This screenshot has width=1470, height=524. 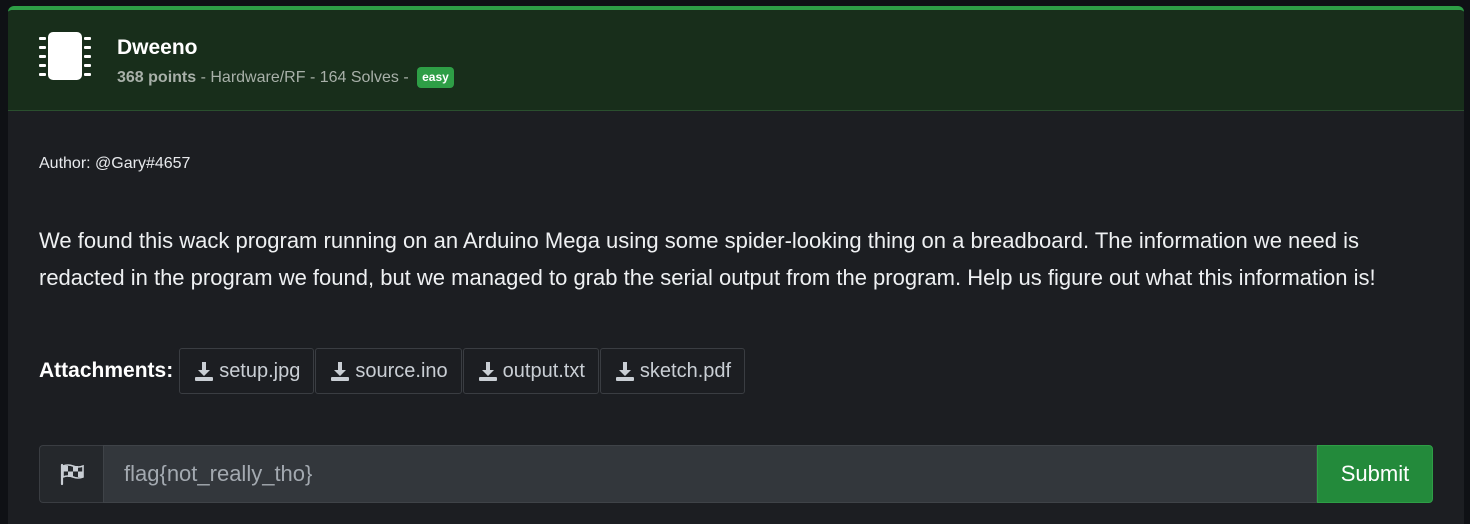 What do you see at coordinates (435, 77) in the screenshot?
I see `difficulty-badge: easy` at bounding box center [435, 77].